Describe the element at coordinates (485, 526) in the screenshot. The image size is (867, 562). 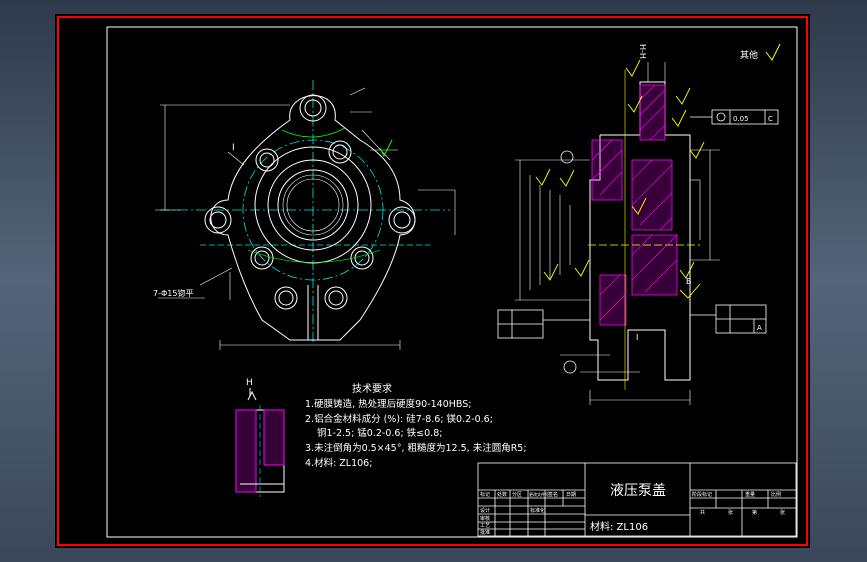
I see `tb-sign-2: 工艺` at that location.